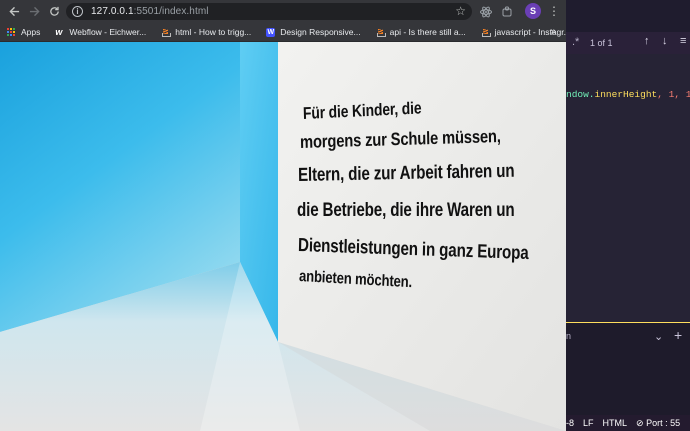  I want to click on regex-toggle: .*, so click(575, 42).